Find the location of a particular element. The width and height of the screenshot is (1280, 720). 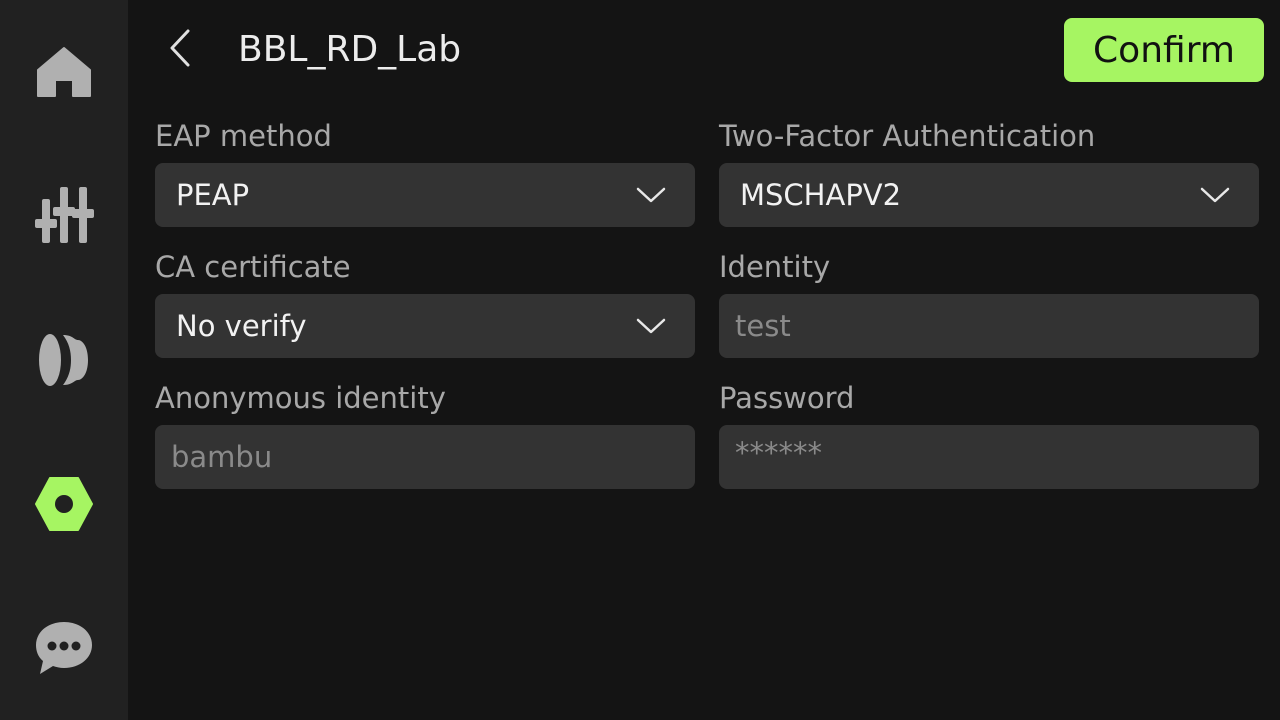

sidebar-item-home is located at coordinates (64, 72).